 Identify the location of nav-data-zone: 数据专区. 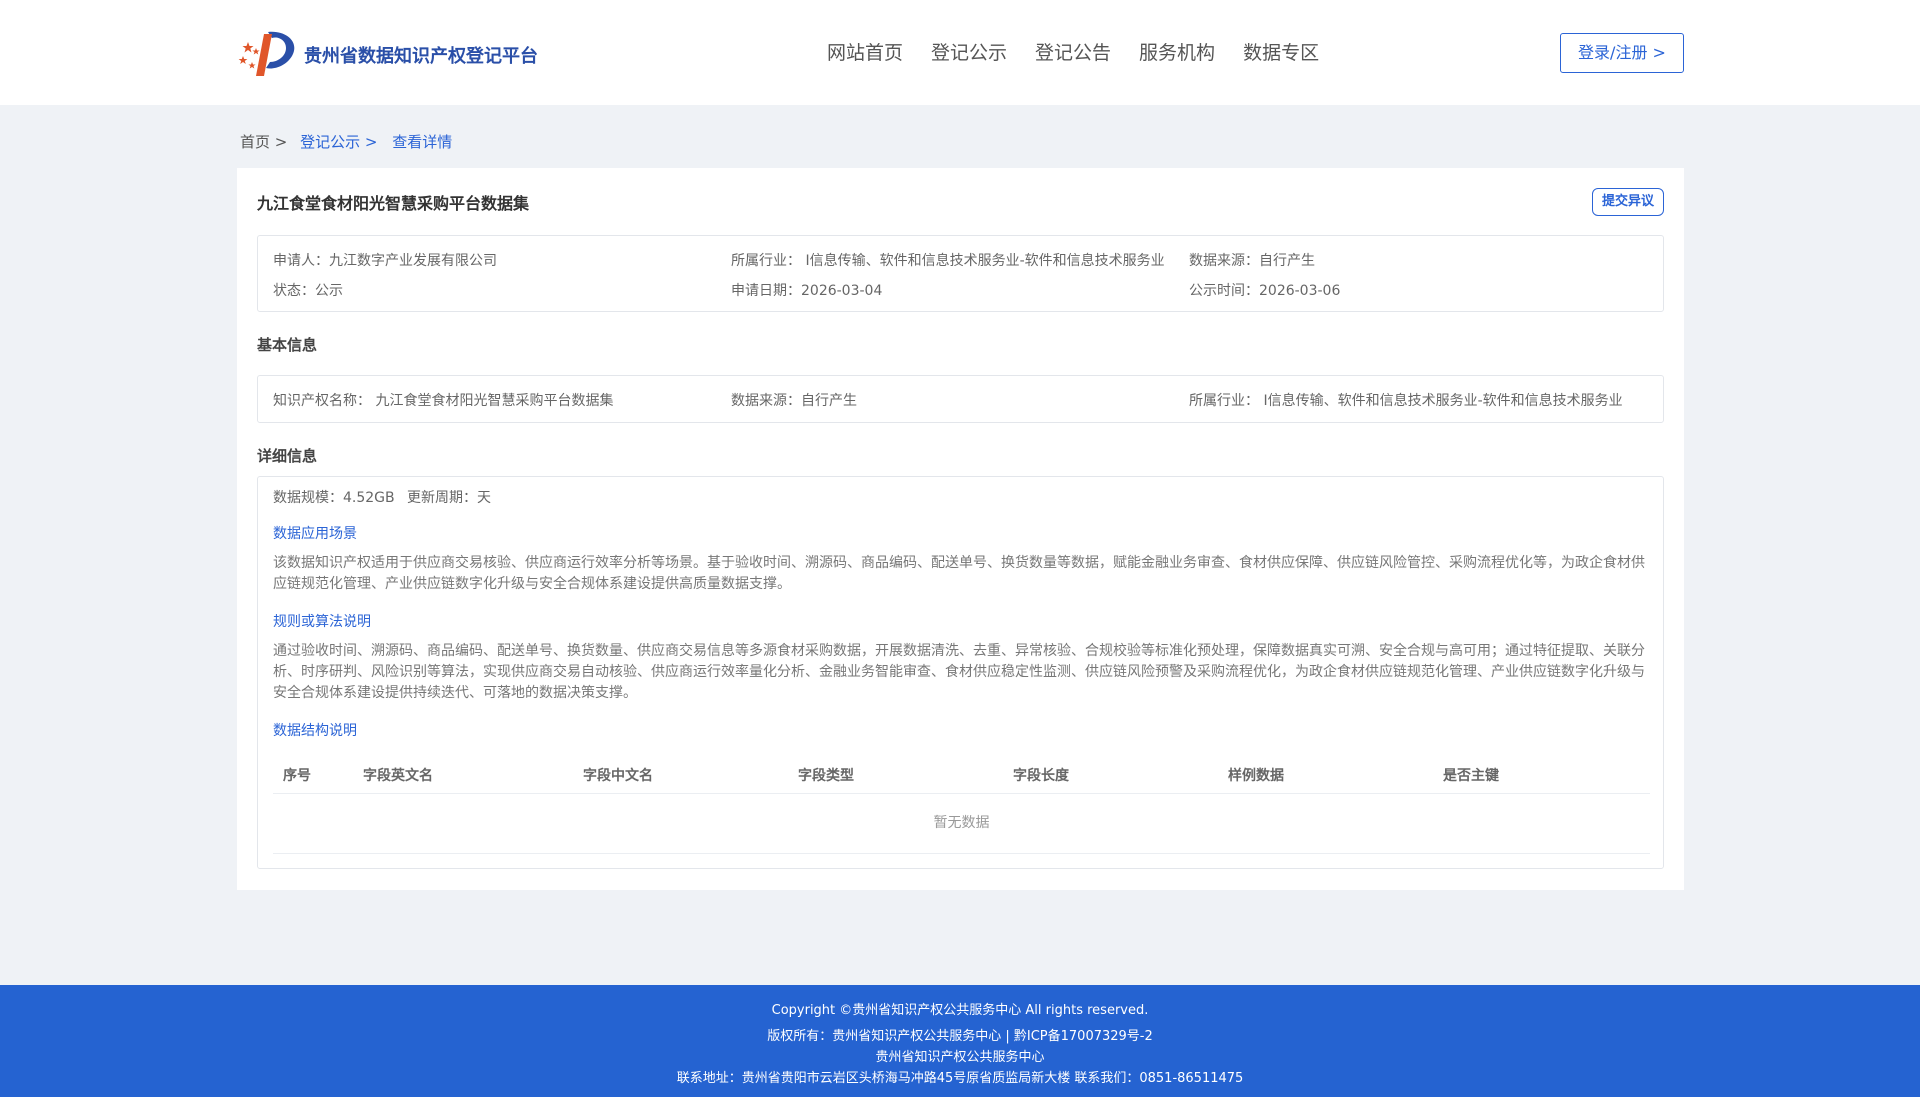
(1281, 51).